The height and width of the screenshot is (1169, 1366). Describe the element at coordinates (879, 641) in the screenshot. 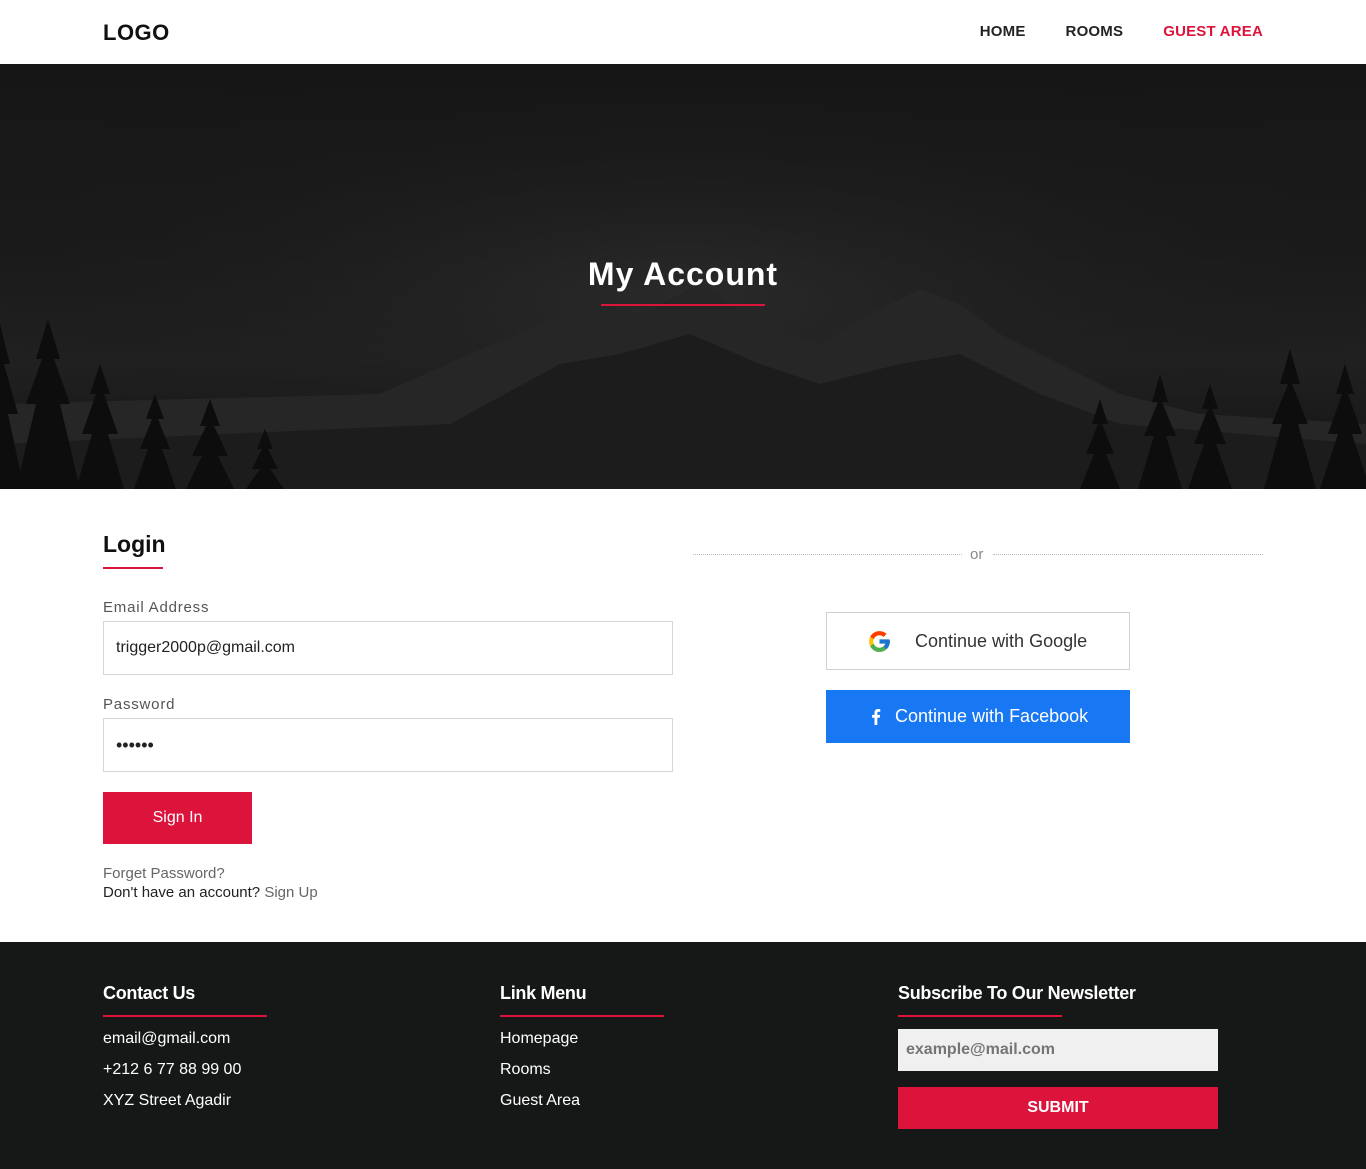

I see `google-icon` at that location.